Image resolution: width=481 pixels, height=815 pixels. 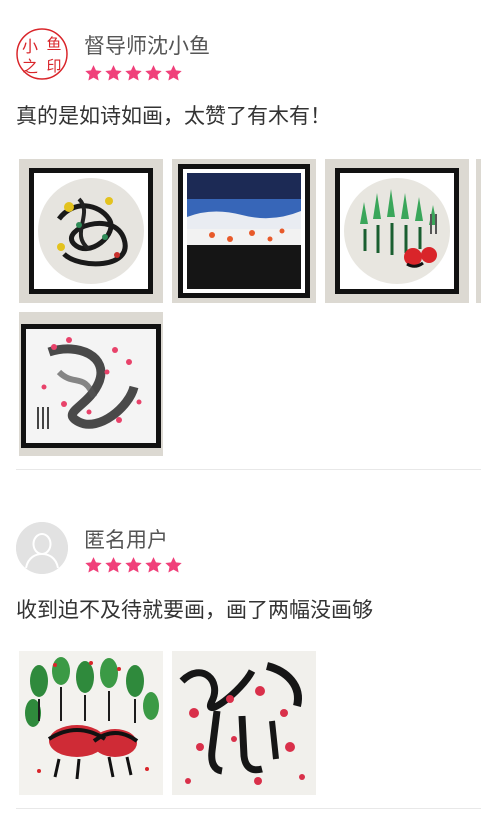 What do you see at coordinates (147, 46) in the screenshot?
I see `username: 督导师沈小鱼` at bounding box center [147, 46].